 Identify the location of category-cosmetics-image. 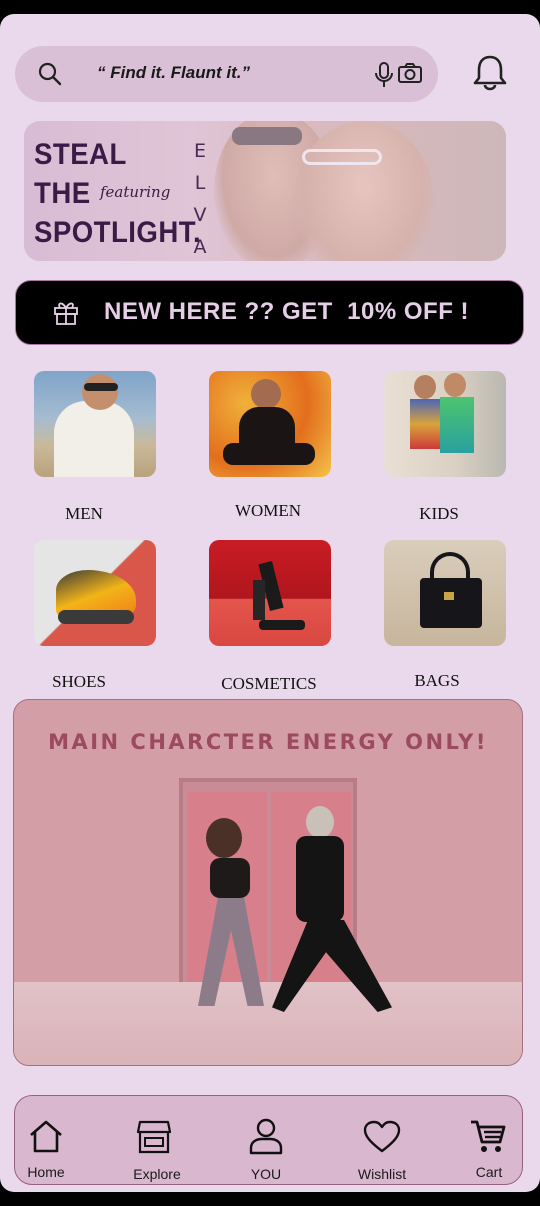
(270, 593).